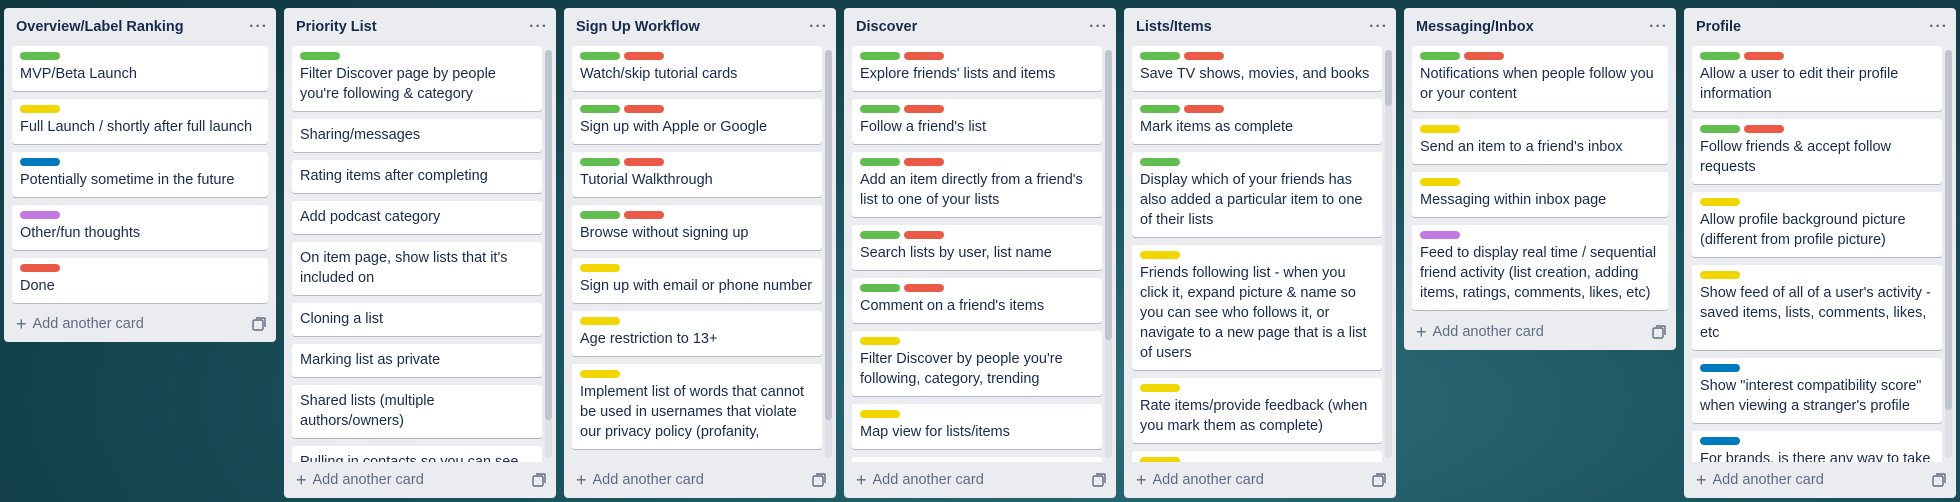 Image resolution: width=1960 pixels, height=502 pixels. Describe the element at coordinates (40, 162) in the screenshot. I see `blue-label` at that location.